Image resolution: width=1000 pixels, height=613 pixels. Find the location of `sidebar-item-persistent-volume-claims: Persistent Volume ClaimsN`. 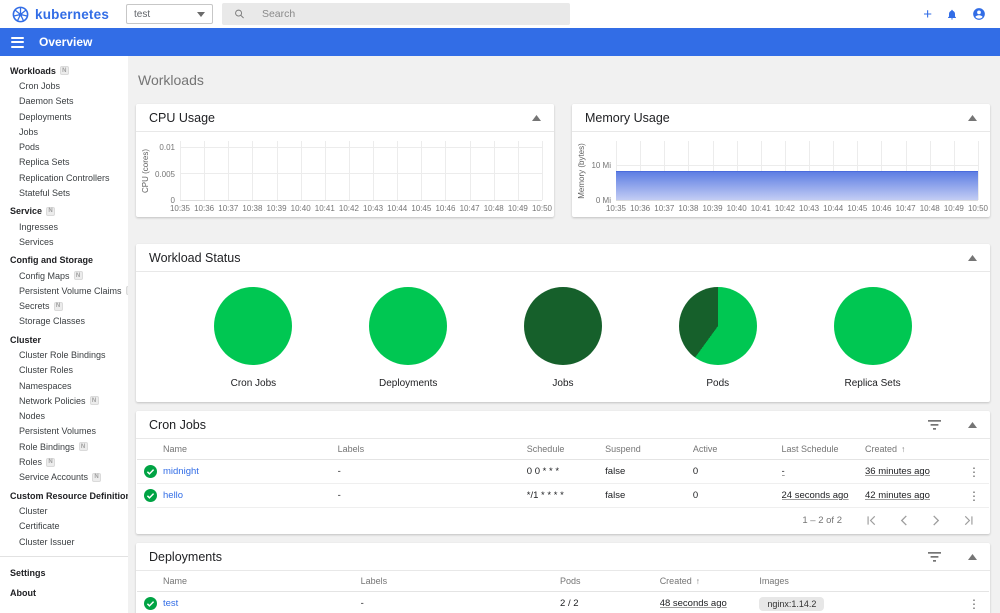

sidebar-item-persistent-volume-claims: Persistent Volume ClaimsN is located at coordinates (64, 290).